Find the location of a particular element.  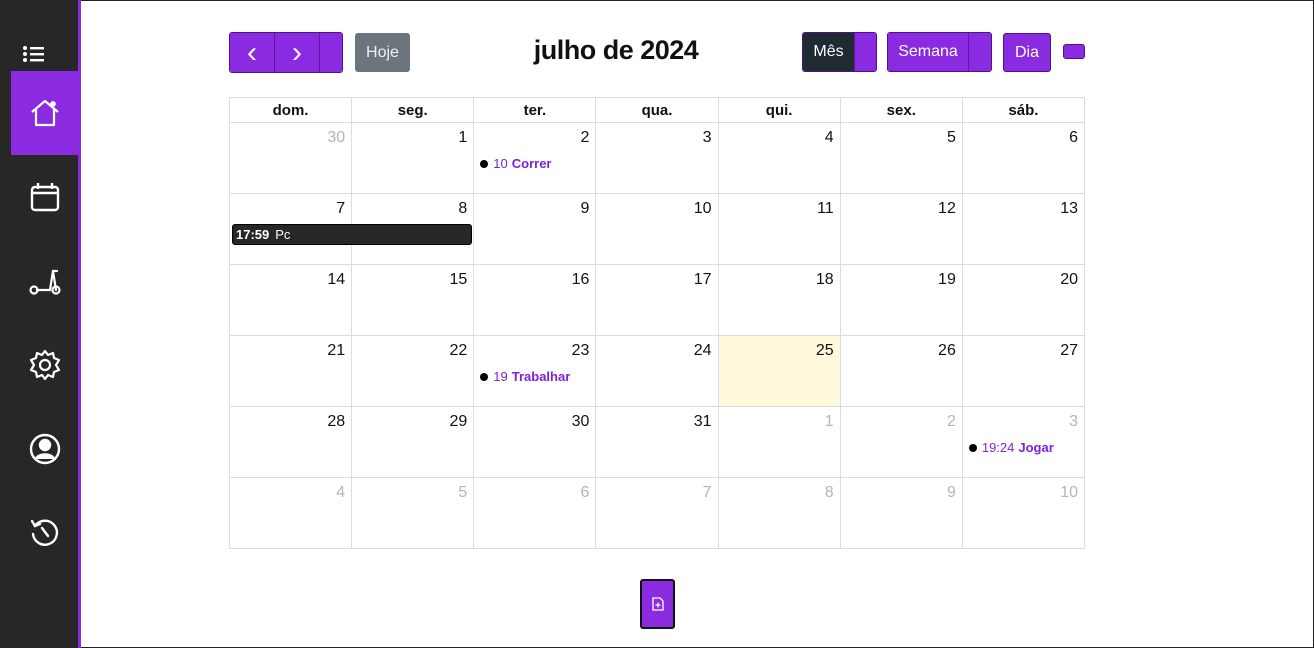

event-item: 19:24 Jogar is located at coordinates (1011, 447).